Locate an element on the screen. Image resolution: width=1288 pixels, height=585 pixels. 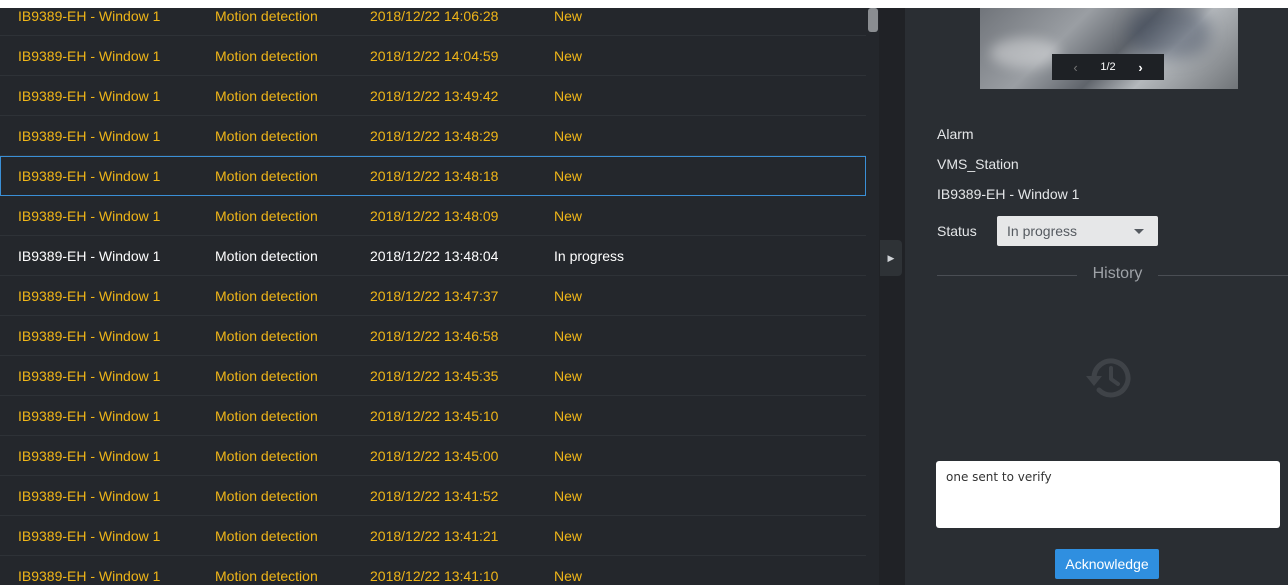
status-label: Status is located at coordinates (957, 231).